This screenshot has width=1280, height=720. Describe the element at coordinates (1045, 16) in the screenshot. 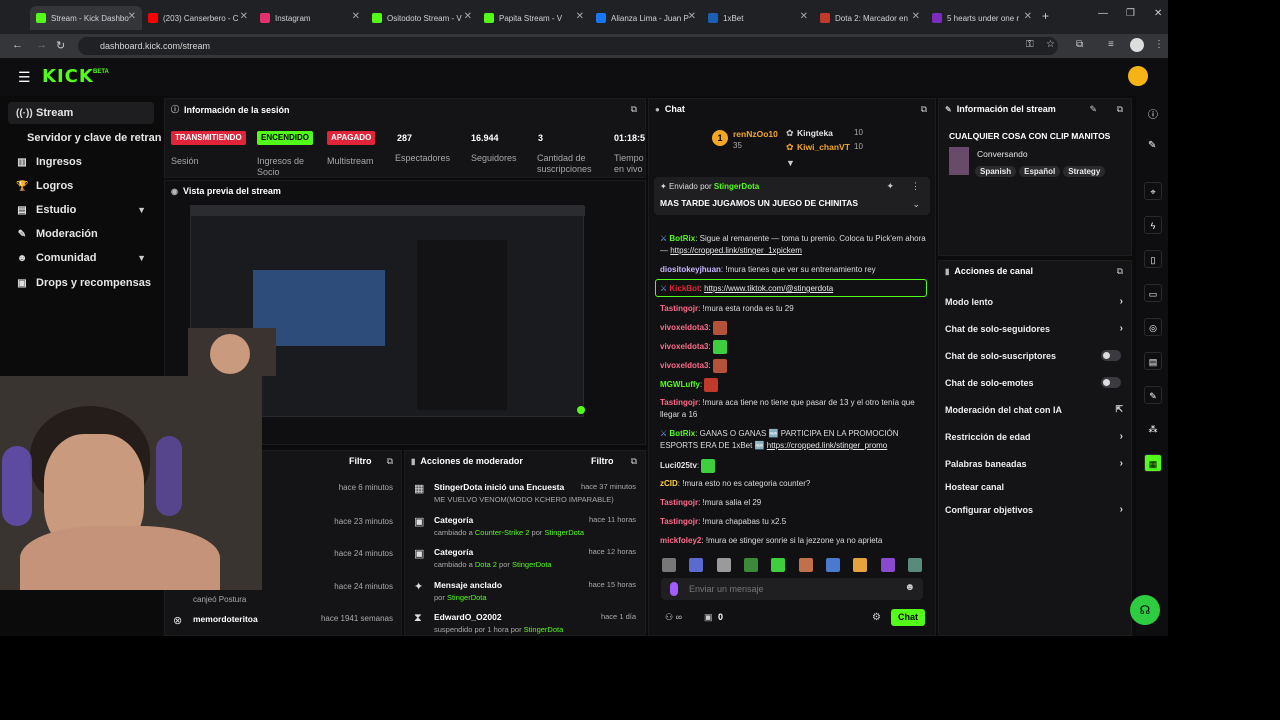

I see `new-tab-icon: +` at that location.